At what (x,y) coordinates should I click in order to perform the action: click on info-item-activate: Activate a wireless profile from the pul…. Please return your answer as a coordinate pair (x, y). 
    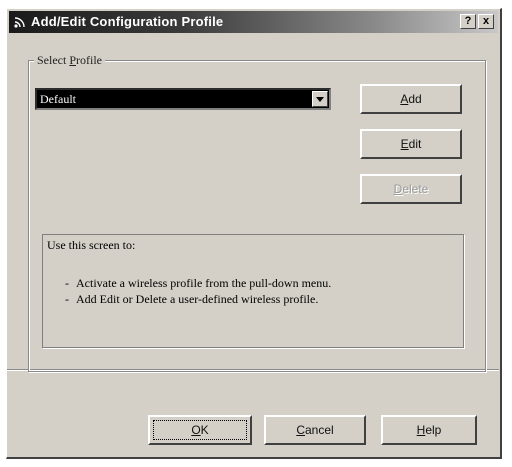
    Looking at the image, I should click on (204, 283).